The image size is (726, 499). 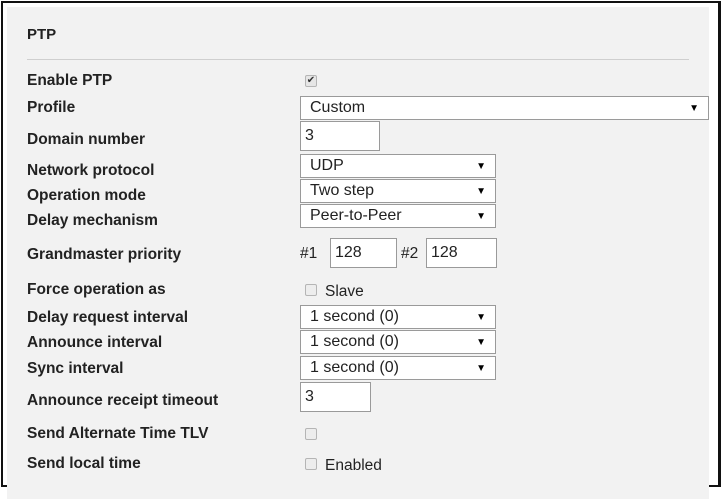 What do you see at coordinates (70, 80) in the screenshot?
I see `enable-ptp-label: Enable PTP` at bounding box center [70, 80].